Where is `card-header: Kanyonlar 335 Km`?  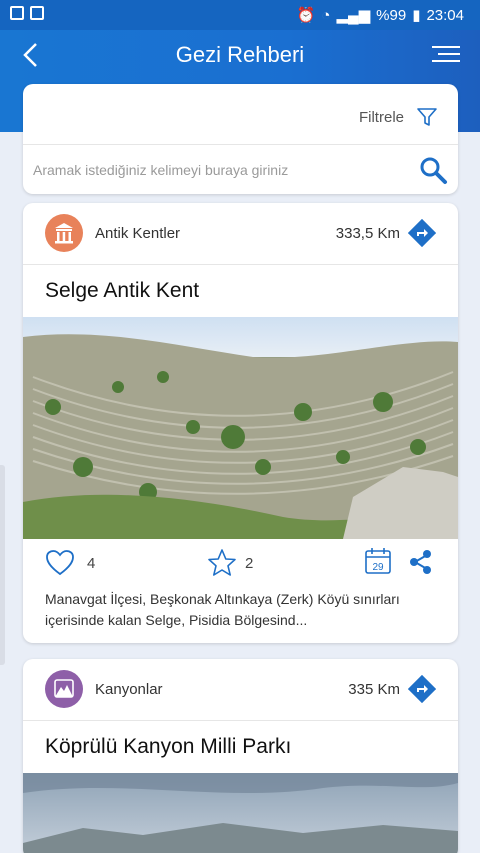 card-header: Kanyonlar 335 Km is located at coordinates (240, 690).